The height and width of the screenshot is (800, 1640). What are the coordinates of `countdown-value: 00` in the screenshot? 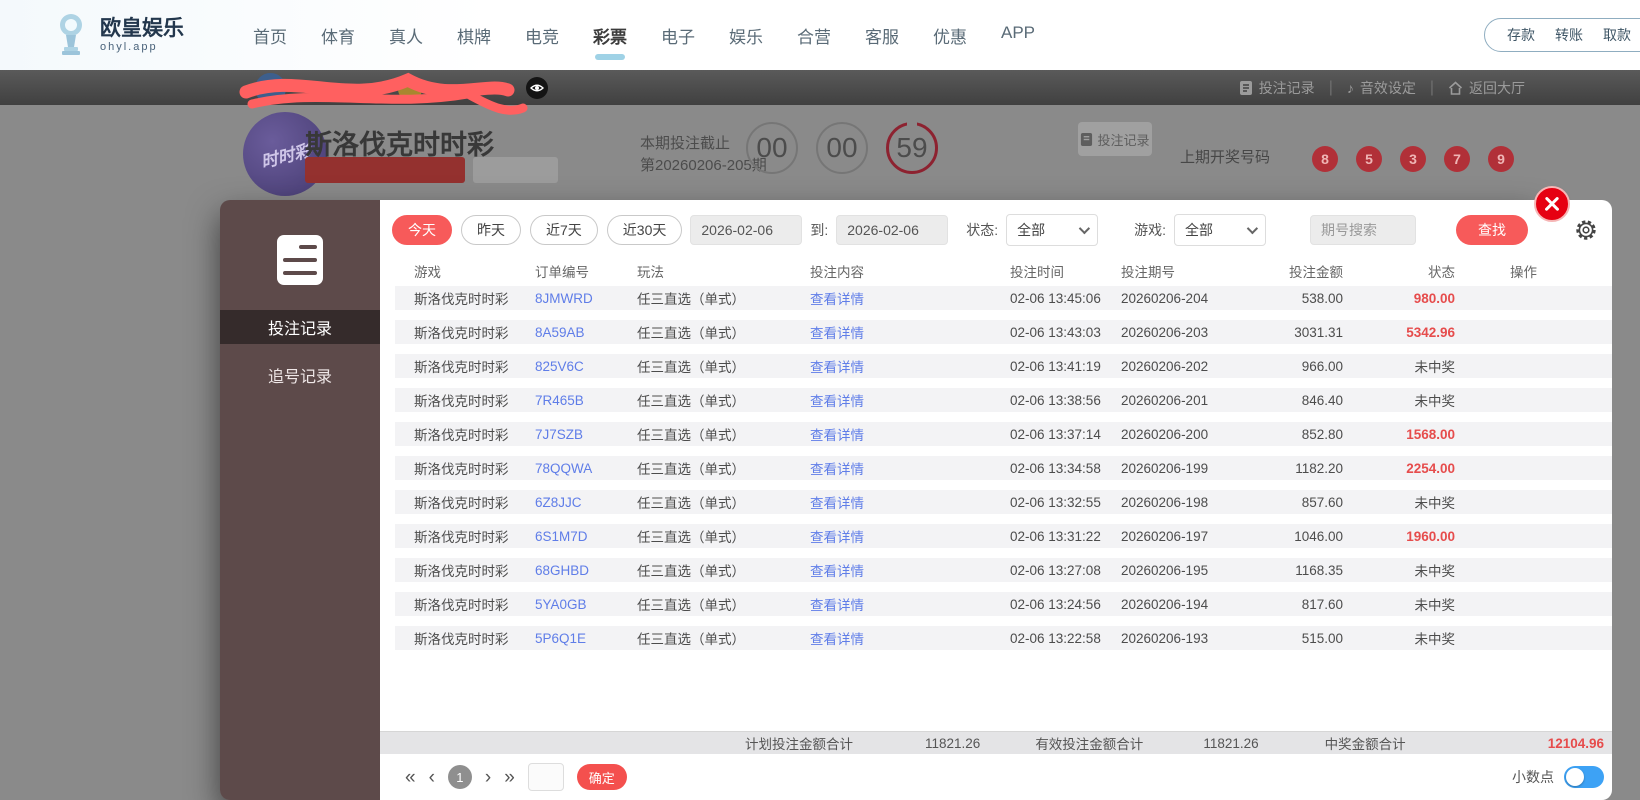 It's located at (842, 147).